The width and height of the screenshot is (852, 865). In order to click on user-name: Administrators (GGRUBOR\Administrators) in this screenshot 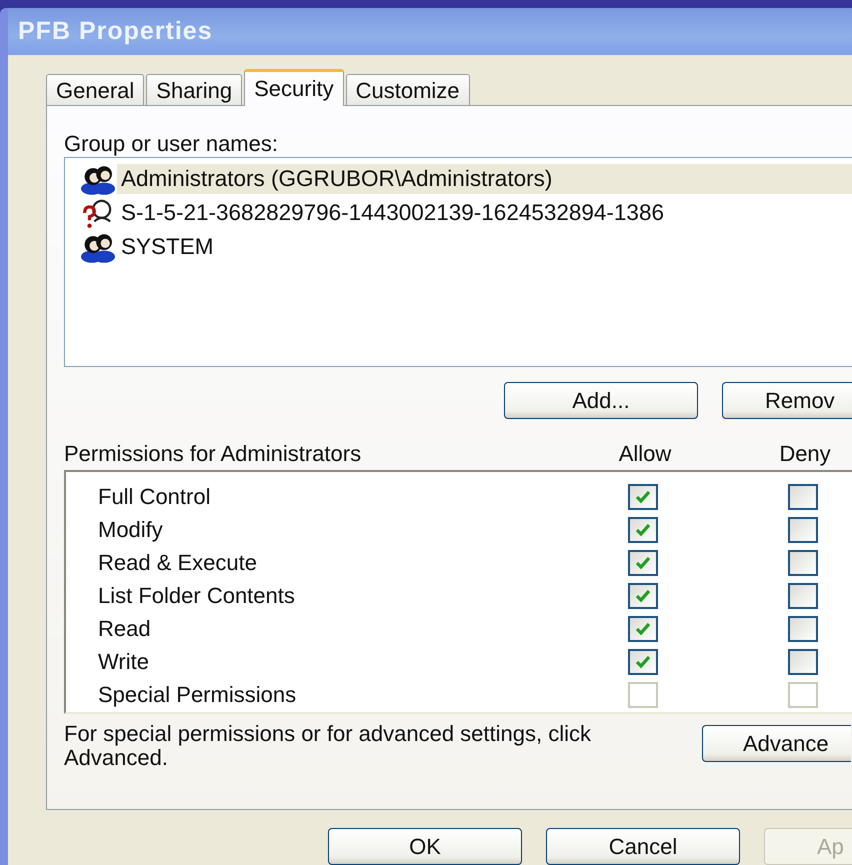, I will do `click(484, 179)`.